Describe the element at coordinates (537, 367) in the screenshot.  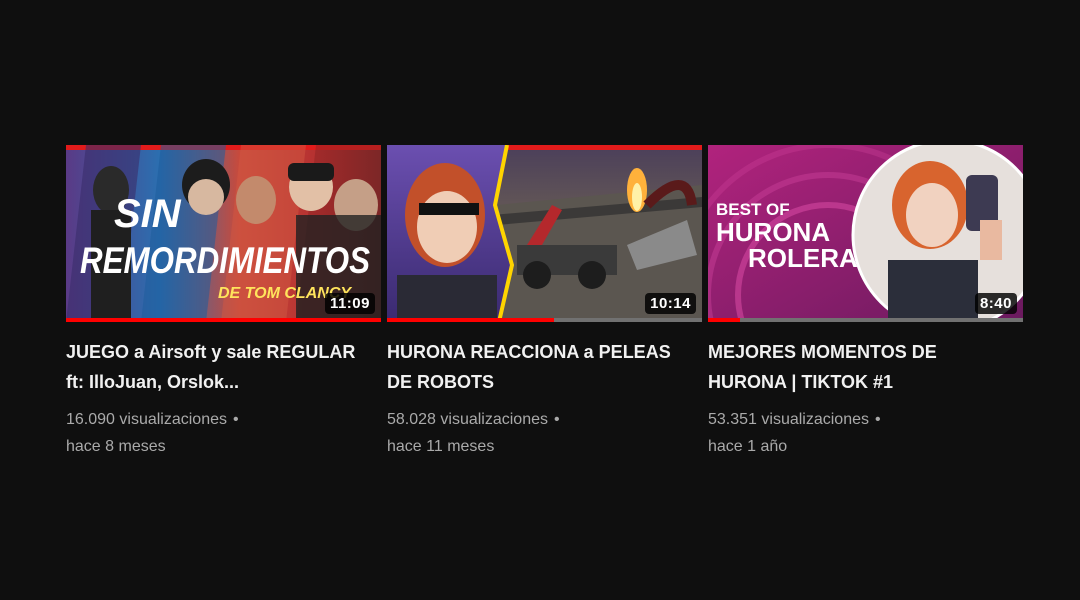
I see `video-title: HURONA REACCIONA a PELEAS DE ROBOTS` at that location.